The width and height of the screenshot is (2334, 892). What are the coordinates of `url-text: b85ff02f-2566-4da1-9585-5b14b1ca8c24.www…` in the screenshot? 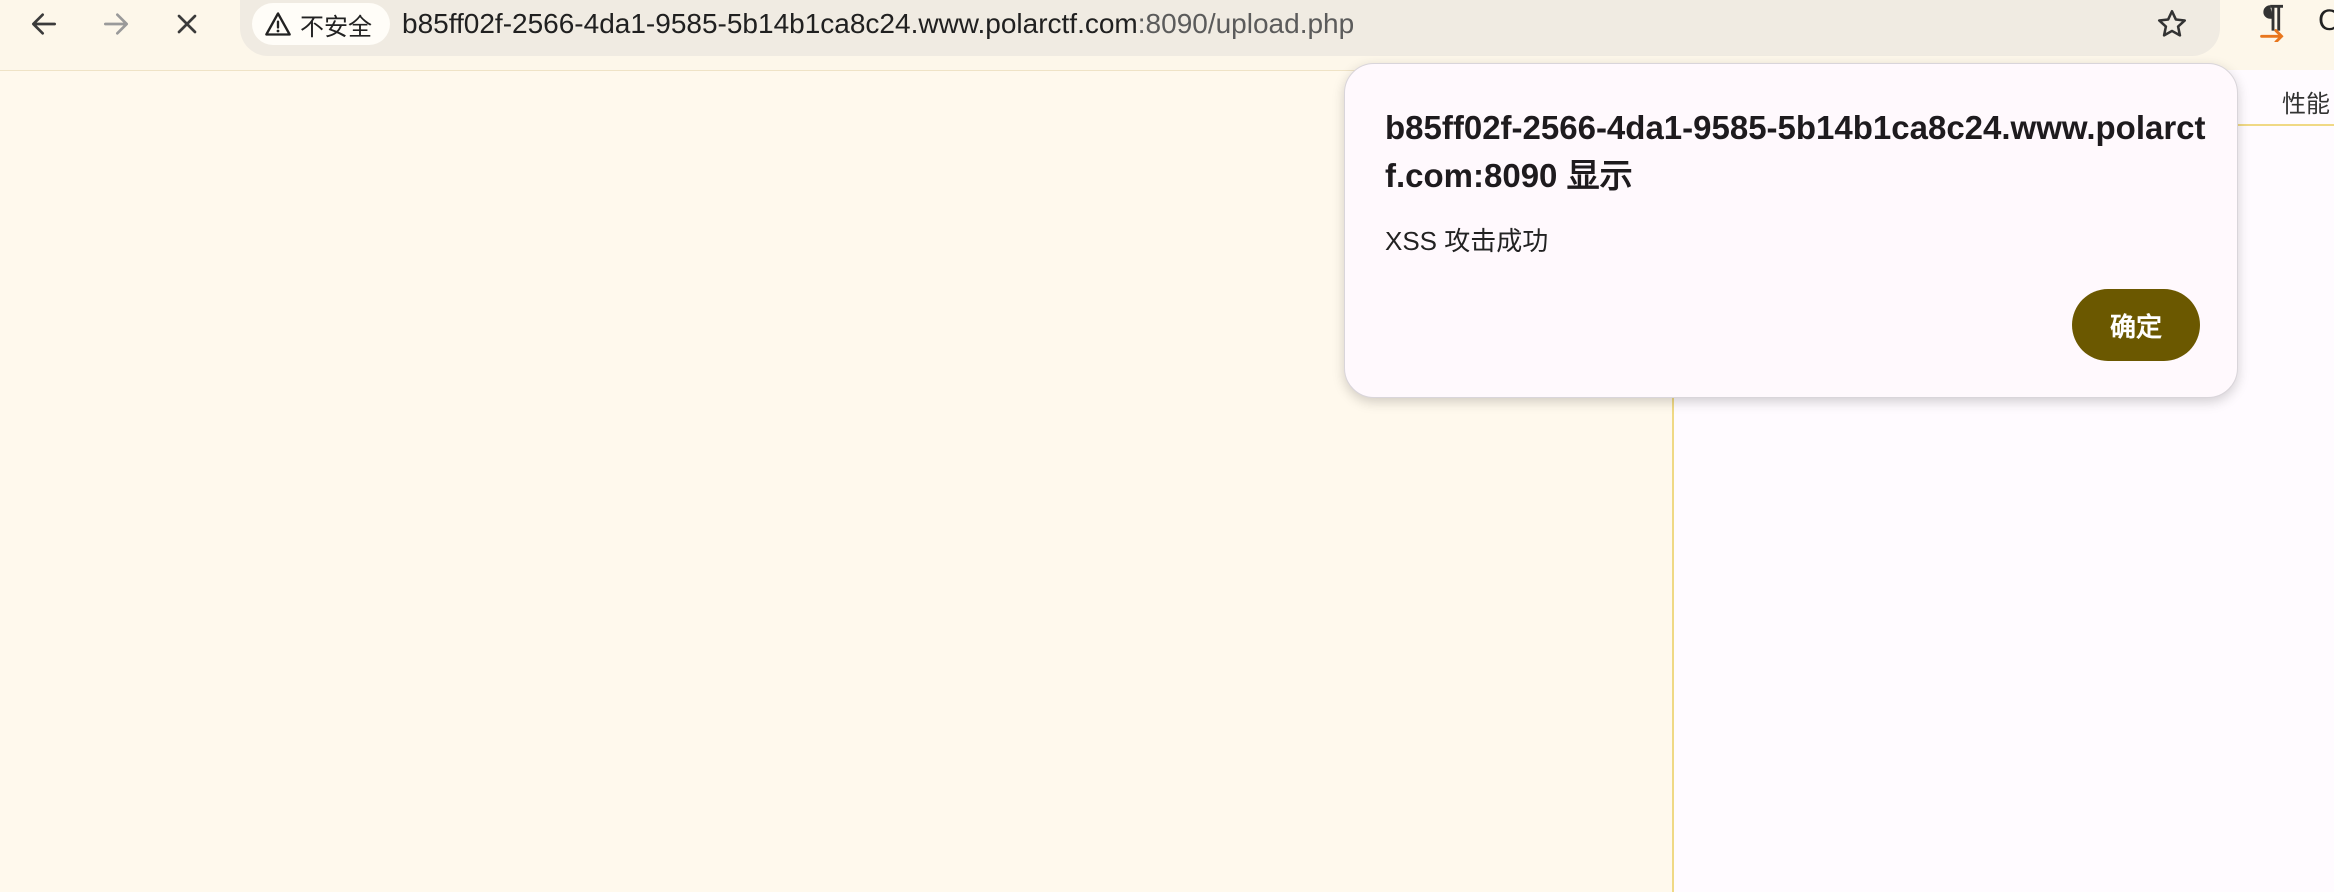 It's located at (878, 24).